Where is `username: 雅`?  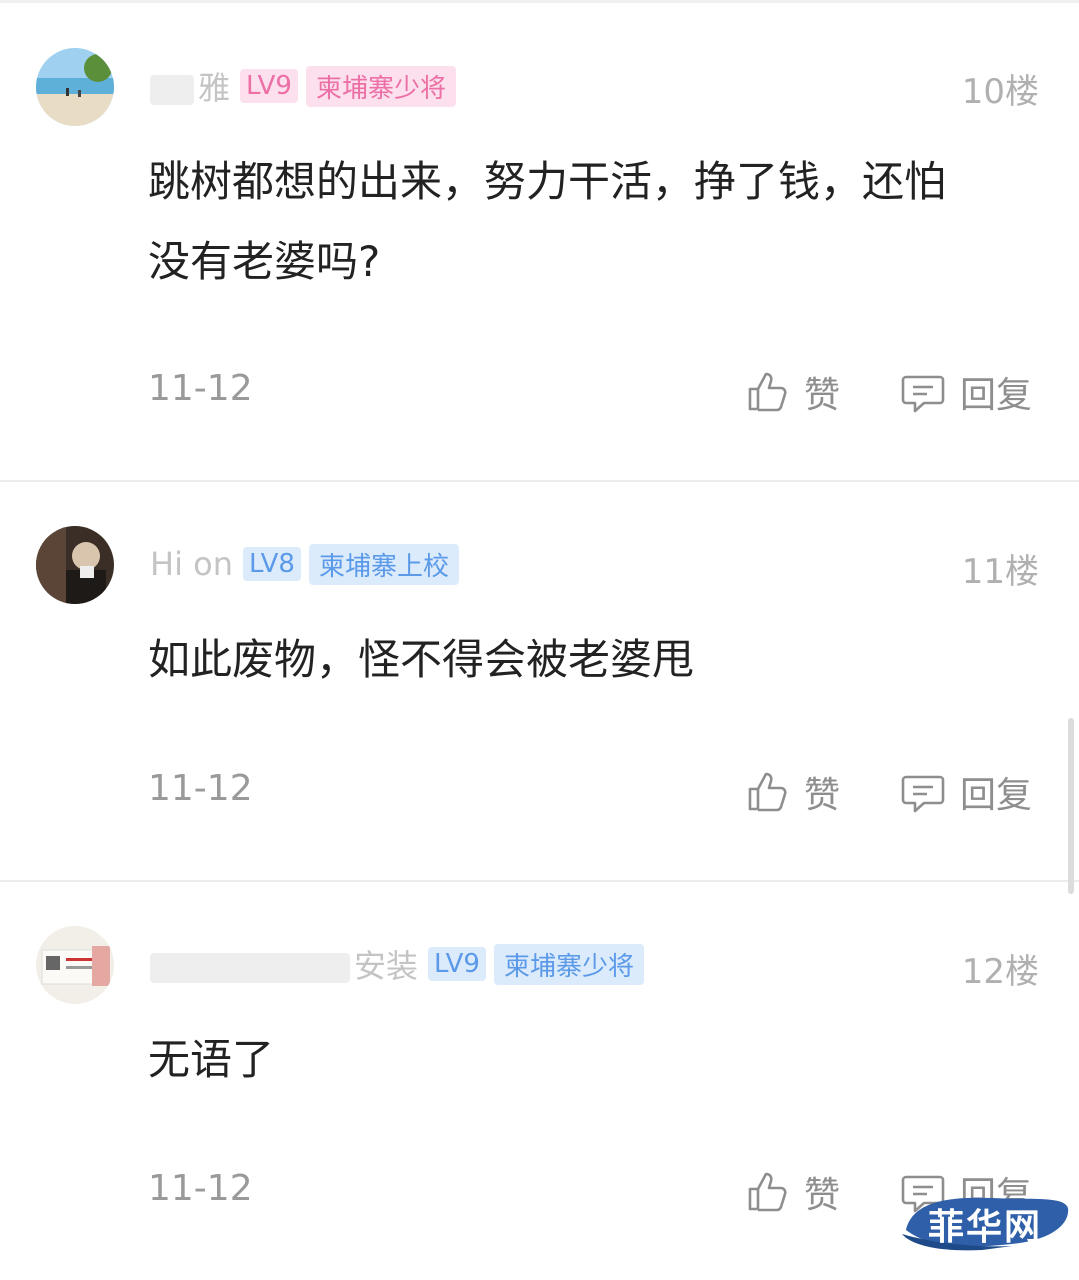 username: 雅 is located at coordinates (190, 86).